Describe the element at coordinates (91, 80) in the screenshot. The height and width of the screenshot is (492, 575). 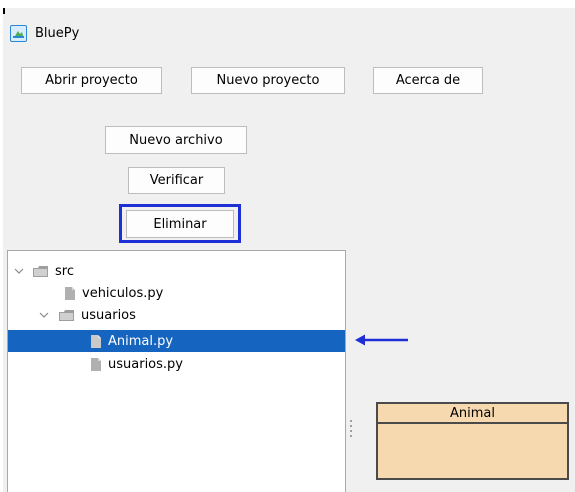
I see `open-project-button: Abrir proyecto` at that location.